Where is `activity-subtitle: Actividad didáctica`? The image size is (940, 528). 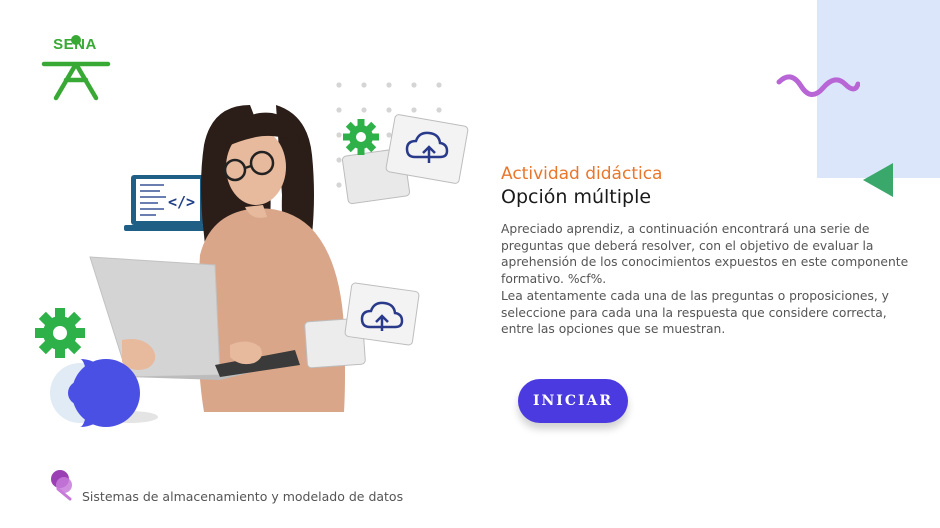 activity-subtitle: Actividad didáctica is located at coordinates (582, 174).